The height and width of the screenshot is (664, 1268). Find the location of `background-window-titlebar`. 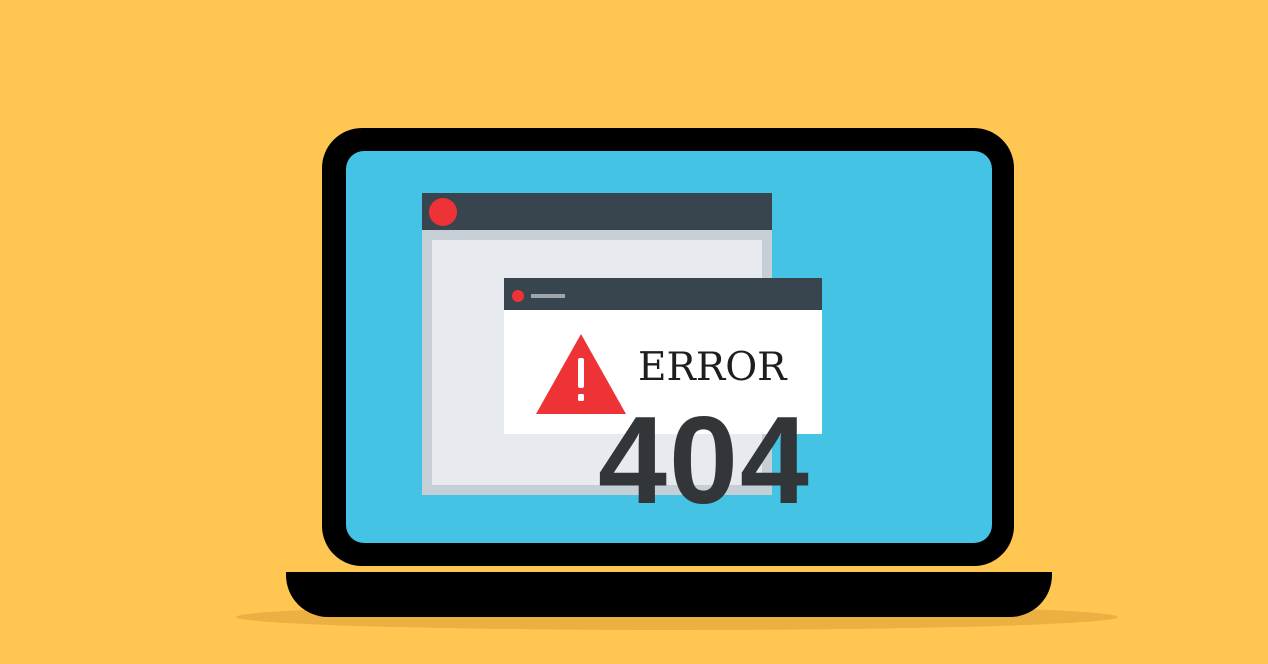

background-window-titlebar is located at coordinates (597, 211).